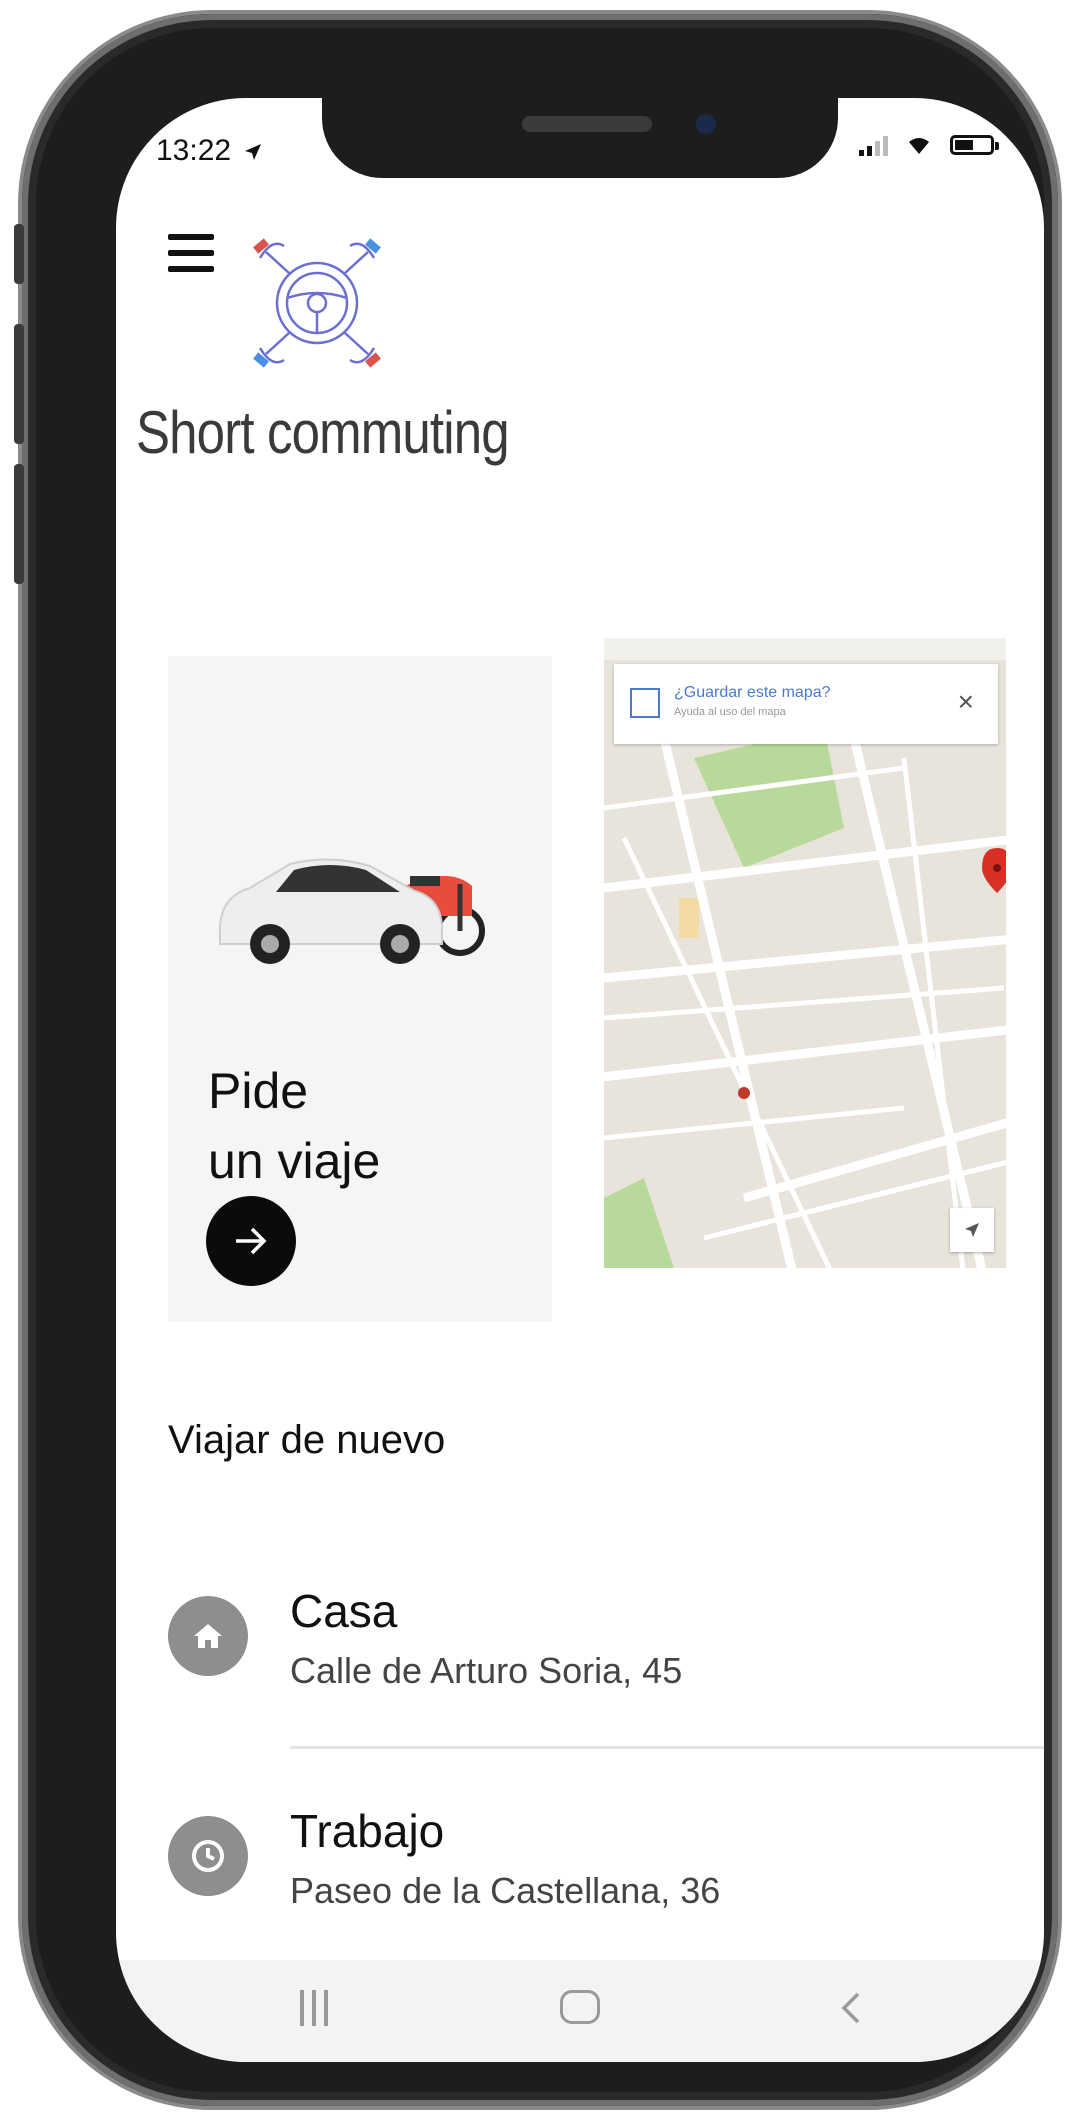 The height and width of the screenshot is (2116, 1080). I want to click on card-title: Pide un viaje, so click(294, 1126).